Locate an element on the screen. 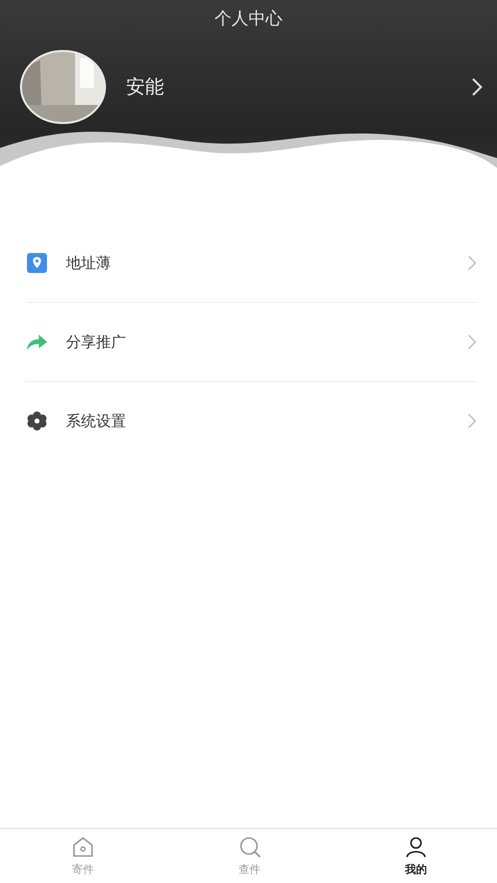  user-icon is located at coordinates (416, 847).